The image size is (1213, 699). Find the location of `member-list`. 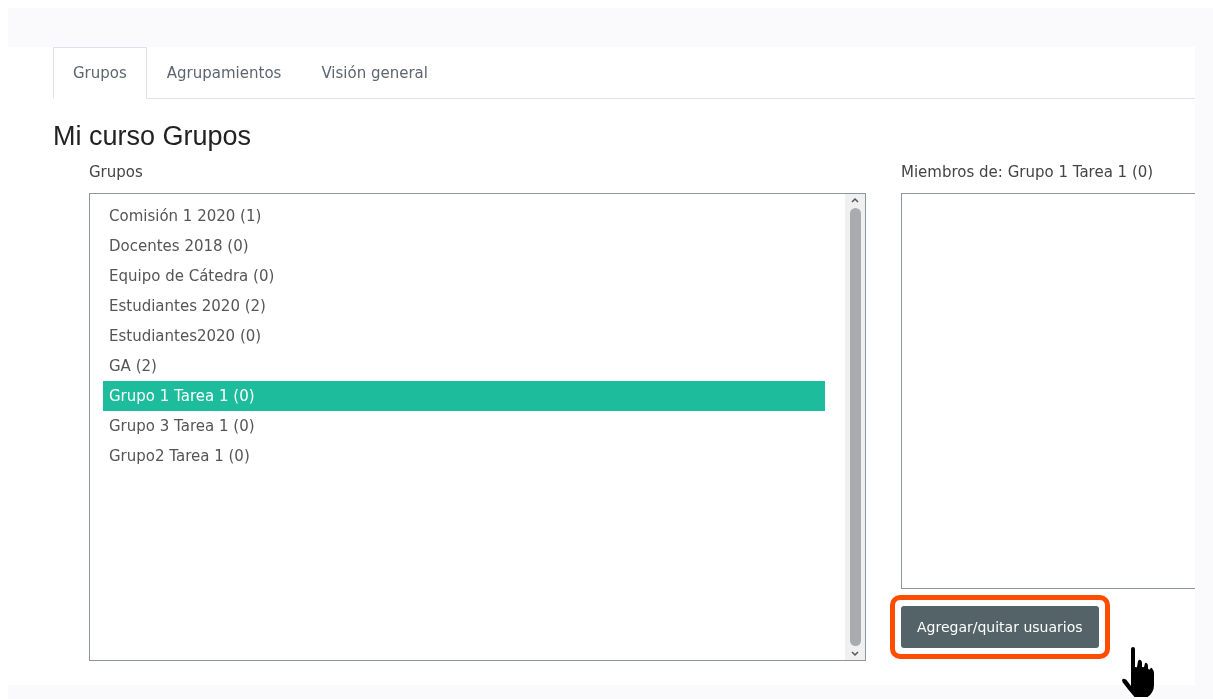

member-list is located at coordinates (1048, 391).